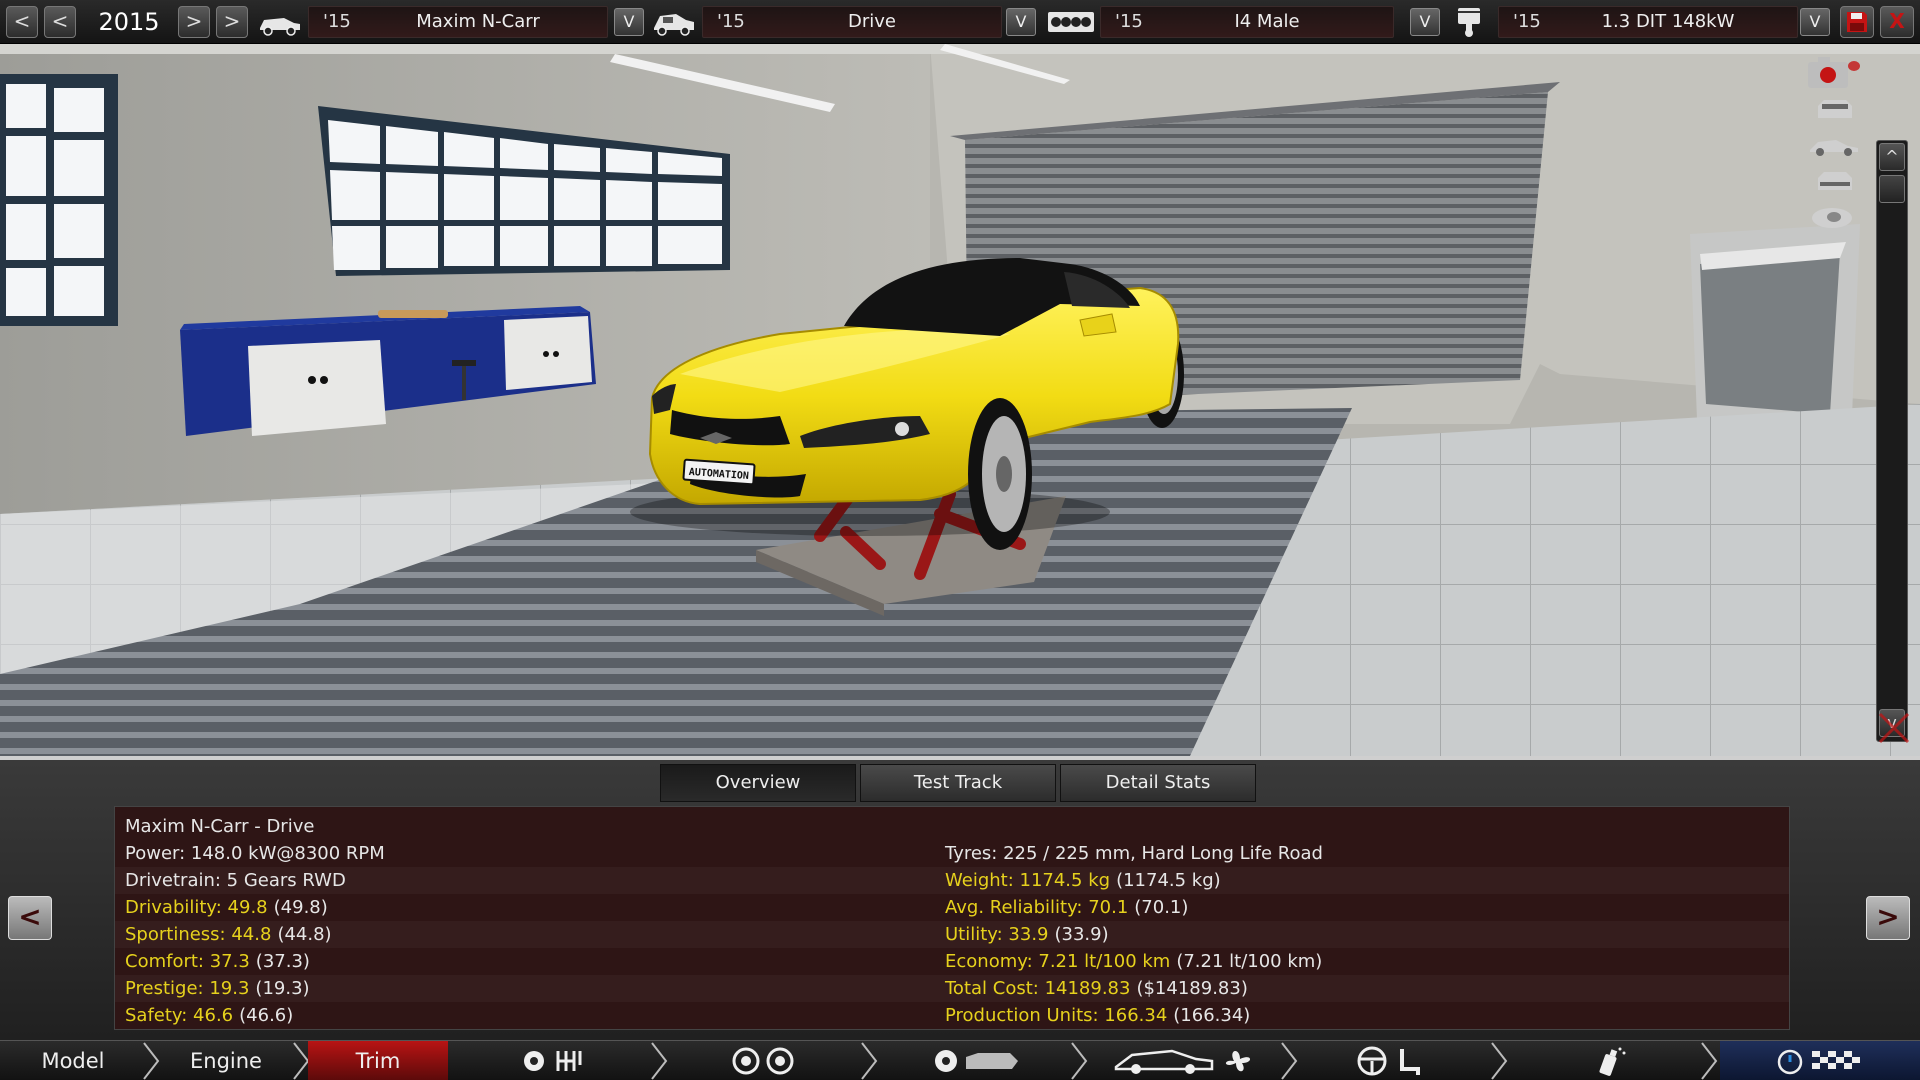  What do you see at coordinates (1129, 21) in the screenshot?
I see `engine-family-year-tag: '15` at bounding box center [1129, 21].